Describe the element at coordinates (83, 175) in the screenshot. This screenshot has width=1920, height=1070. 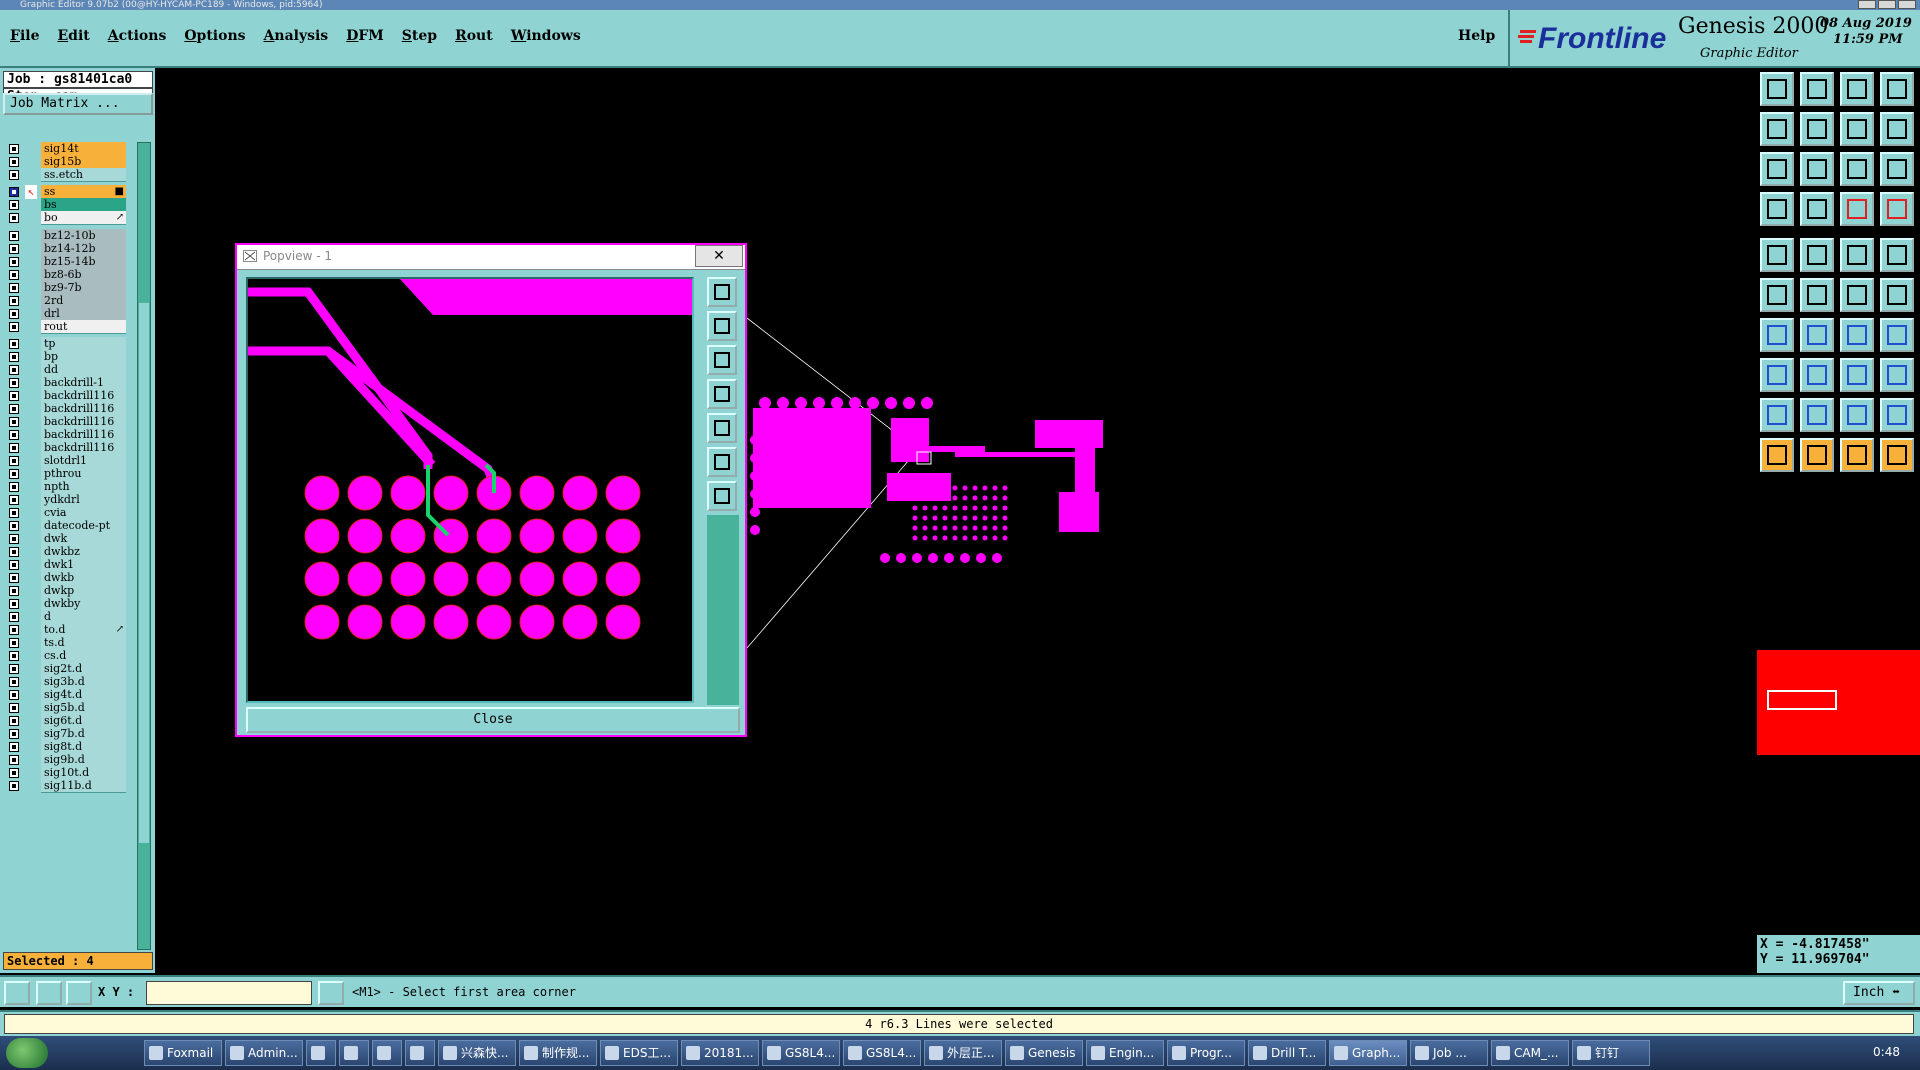
I see `layer-name: ss.etch` at that location.